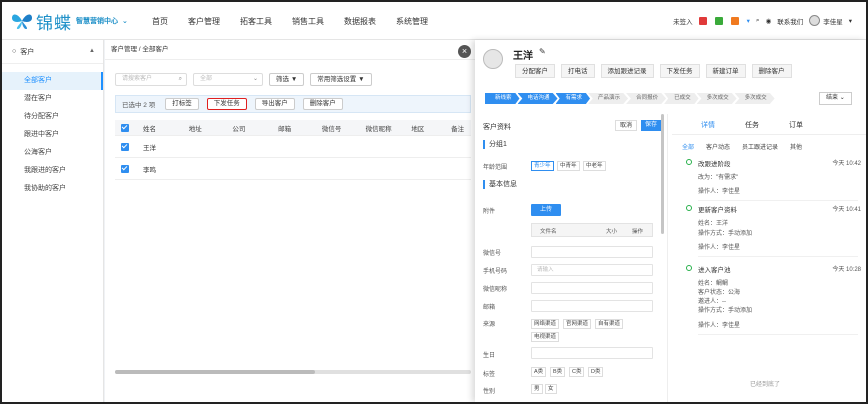  Describe the element at coordinates (228, 79) in the screenshot. I see `scope-select: 全部 ⌄` at that location.